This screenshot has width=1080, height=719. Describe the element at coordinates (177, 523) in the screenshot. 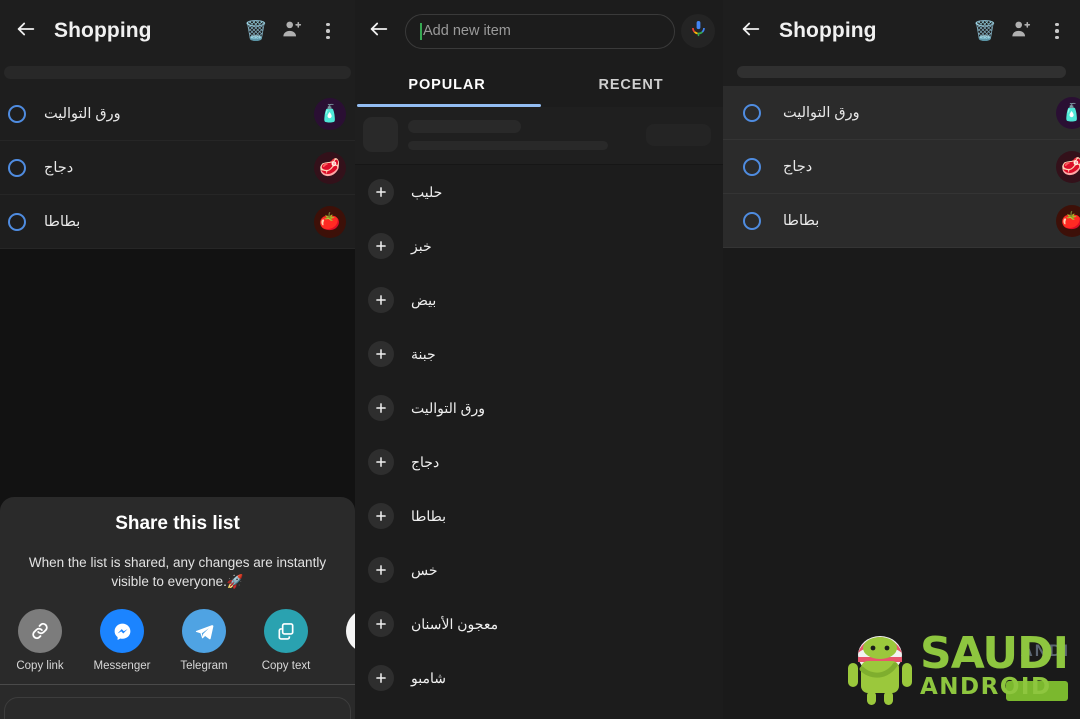

I see `share-sheet-title: Share this list` at that location.